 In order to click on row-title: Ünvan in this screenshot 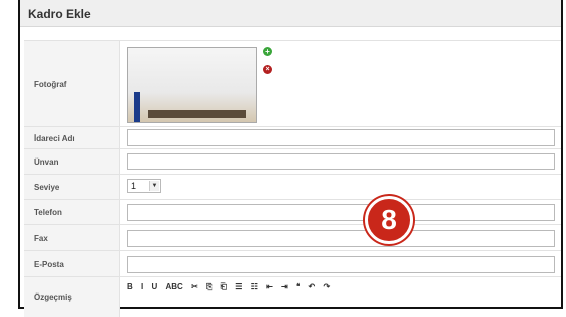, I will do `click(292, 161)`.